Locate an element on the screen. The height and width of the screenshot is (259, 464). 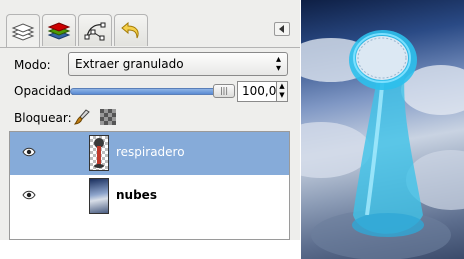
updown-arrow-icon: ▴ ▾ is located at coordinates (278, 64).